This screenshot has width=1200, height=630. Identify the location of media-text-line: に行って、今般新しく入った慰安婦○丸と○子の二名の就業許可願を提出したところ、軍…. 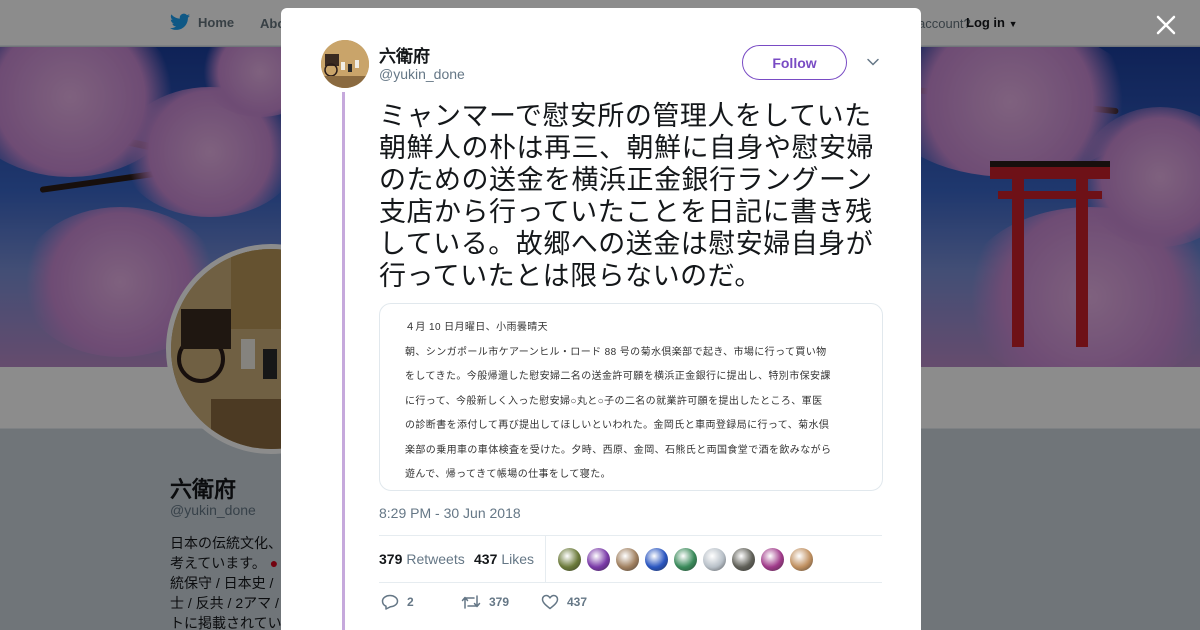
(614, 401).